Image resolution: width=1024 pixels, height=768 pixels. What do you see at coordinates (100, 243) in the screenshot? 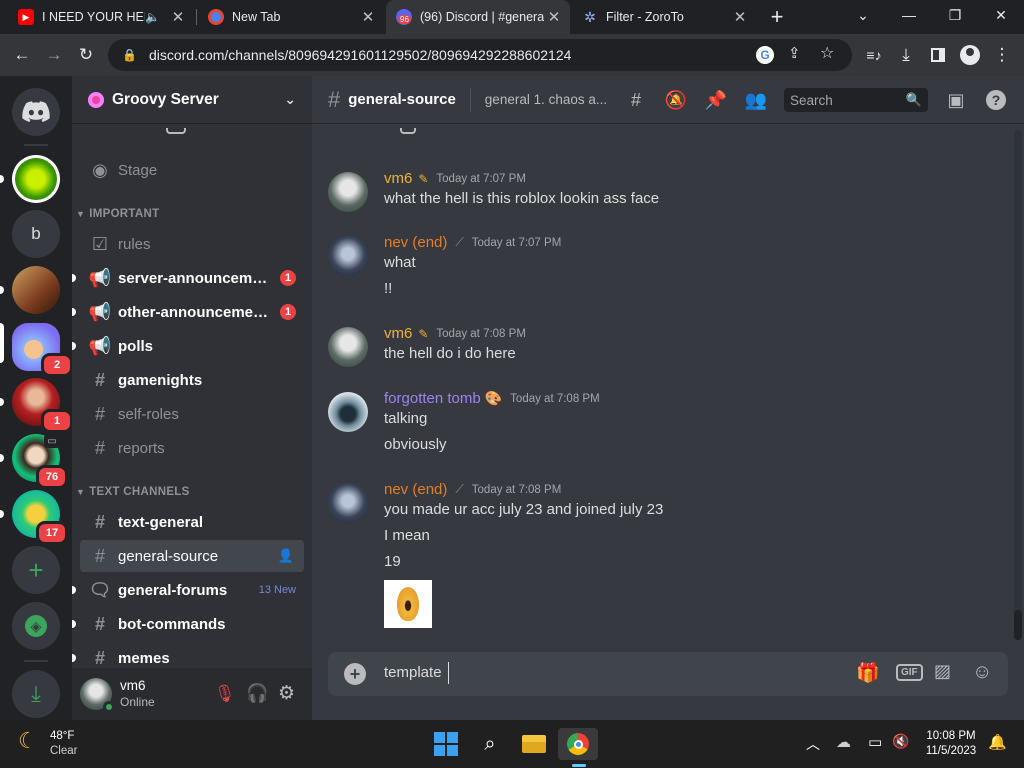
I see `rules-icon: ☑` at bounding box center [100, 243].